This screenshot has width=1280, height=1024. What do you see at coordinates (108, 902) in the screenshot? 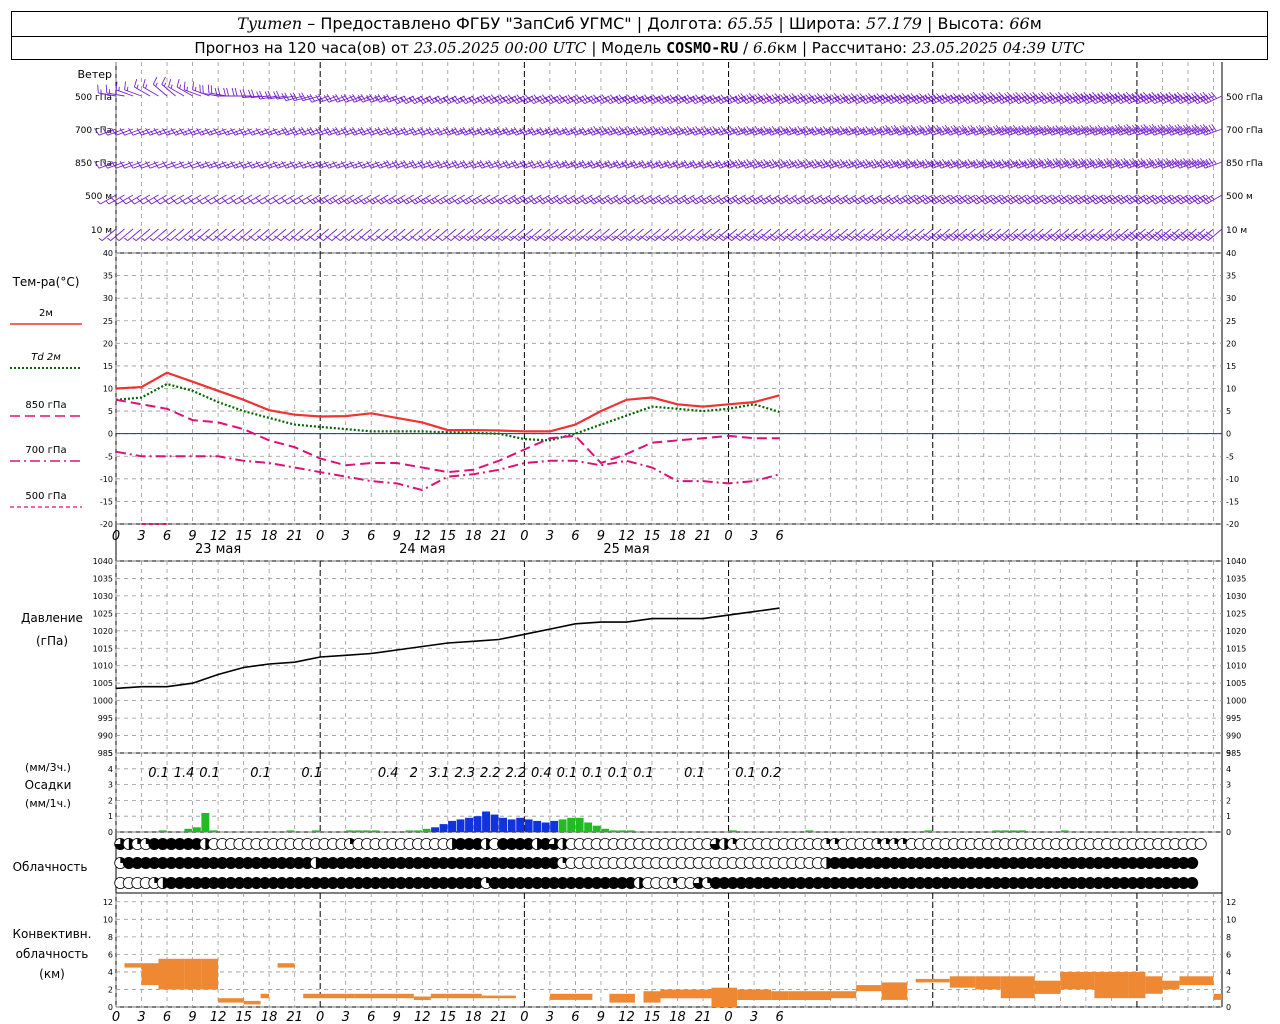
I see `conv-ytick: 12` at bounding box center [108, 902].